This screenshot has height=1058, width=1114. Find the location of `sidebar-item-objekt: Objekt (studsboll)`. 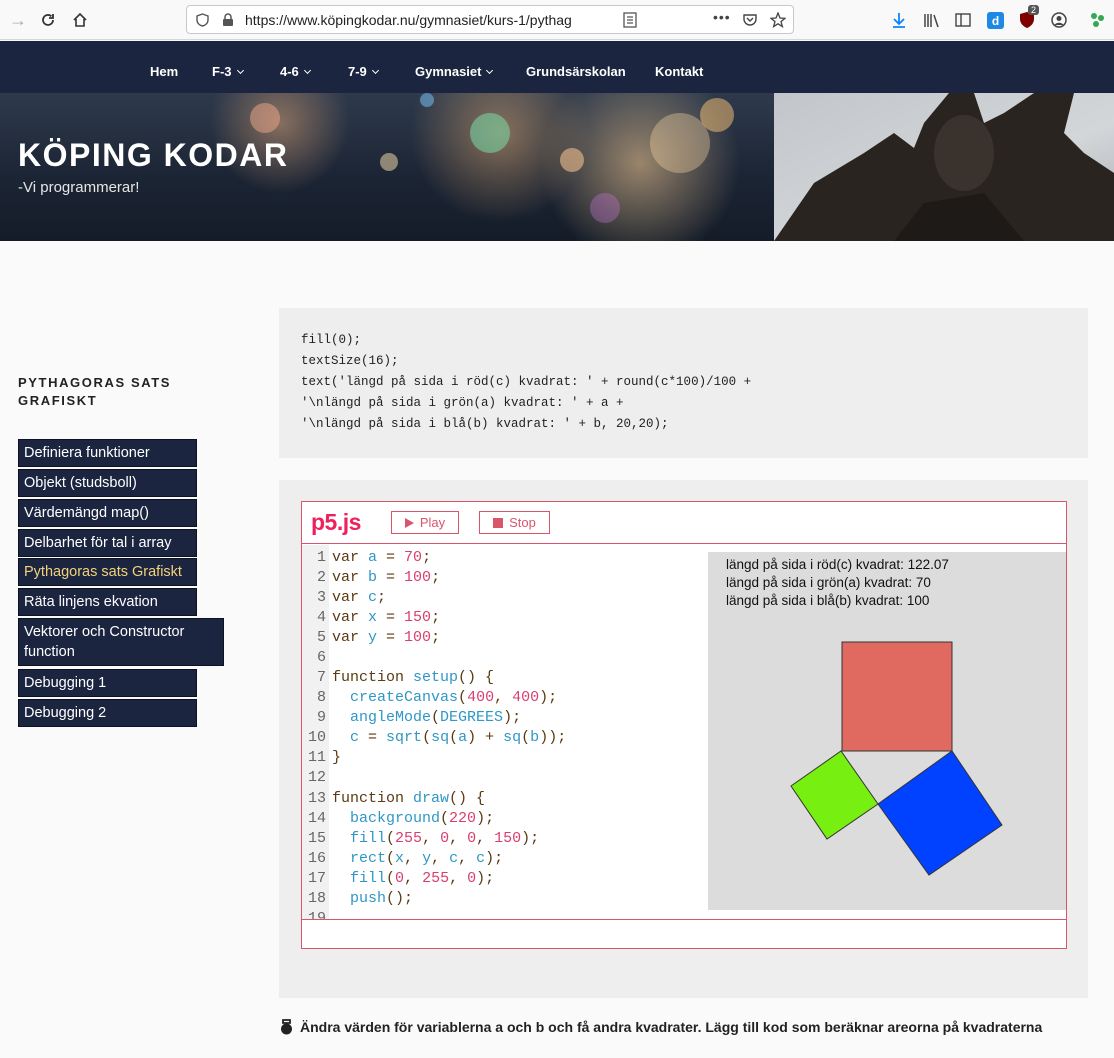

sidebar-item-objekt: Objekt (studsboll) is located at coordinates (107, 483).